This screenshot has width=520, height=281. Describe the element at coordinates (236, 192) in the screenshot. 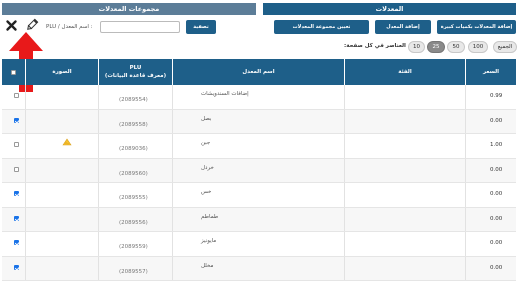

I see `modifier-name: خس` at that location.